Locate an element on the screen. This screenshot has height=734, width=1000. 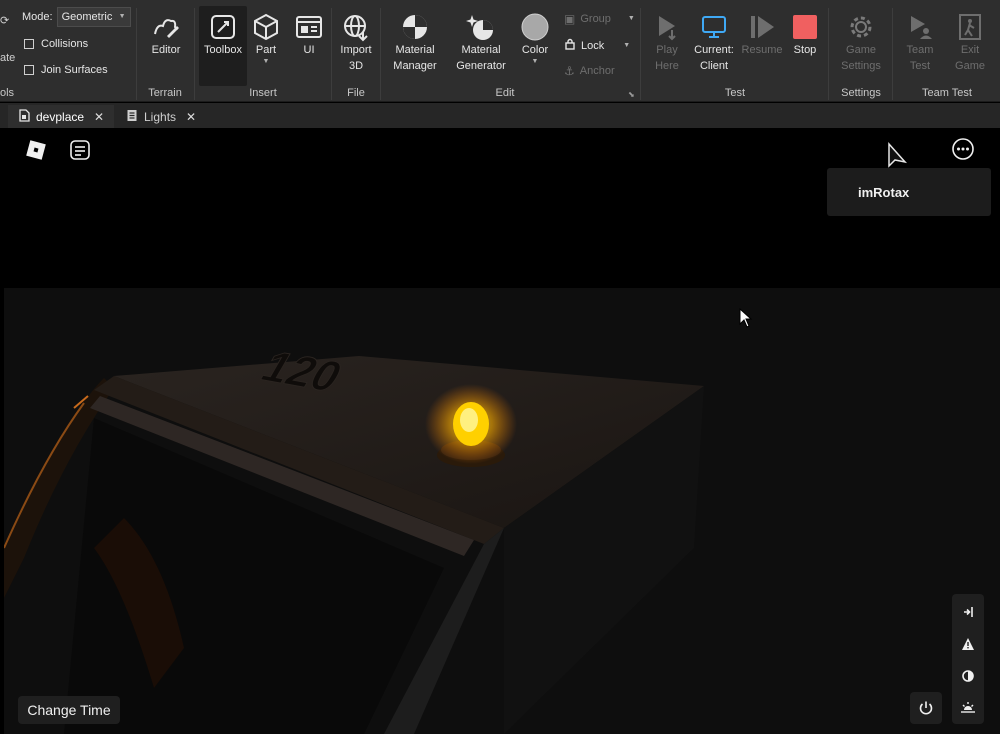
cut-tool-label: ate is located at coordinates (8, 58).